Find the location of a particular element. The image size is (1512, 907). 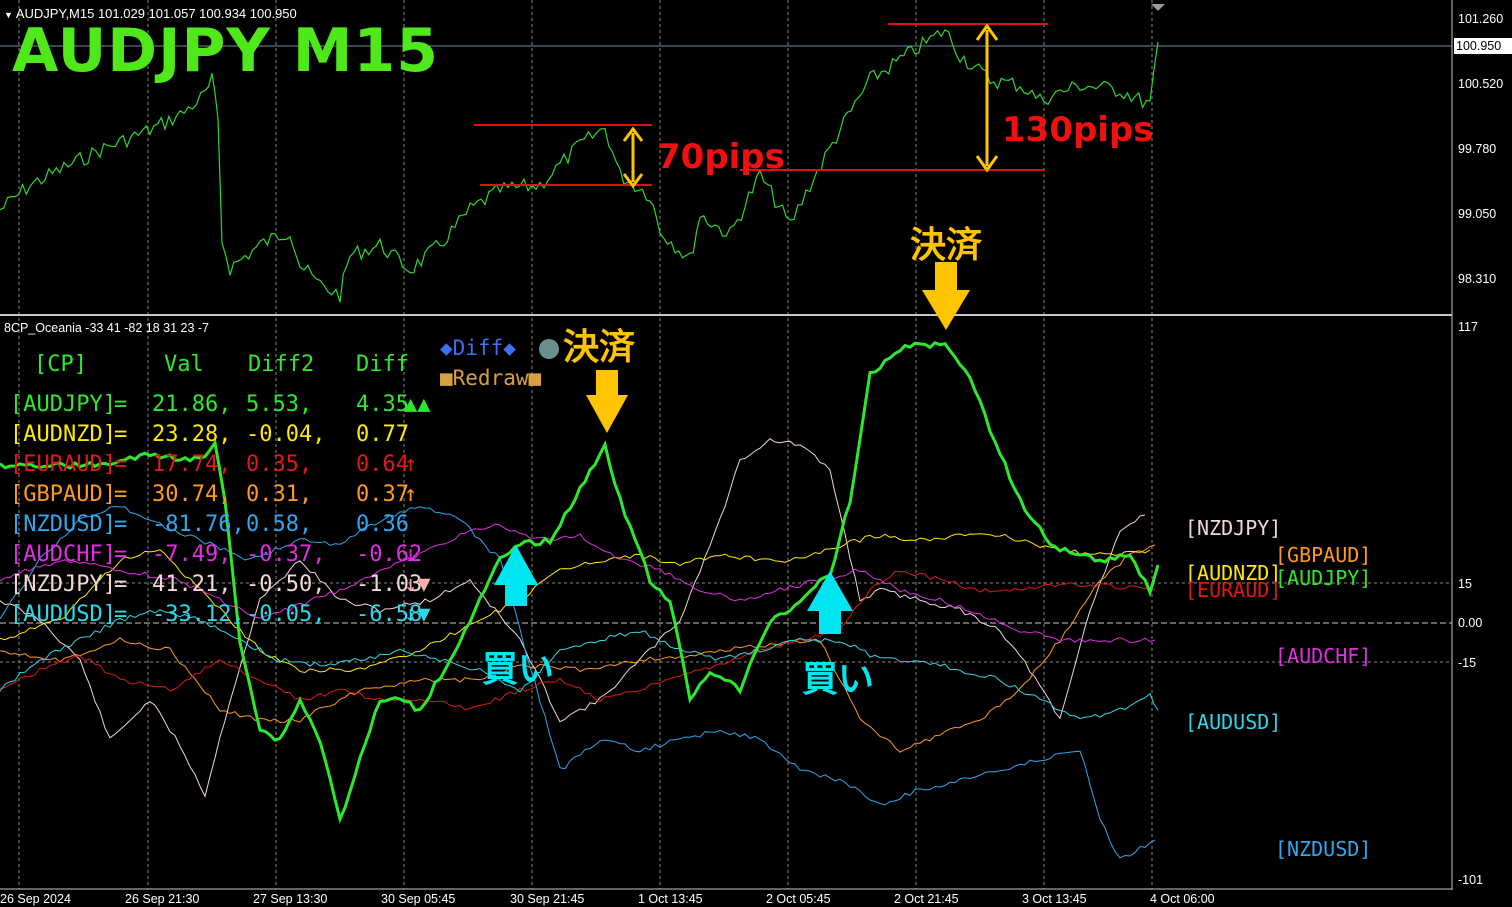

table-cell-pair: [AUDJPY] is located at coordinates (63, 404).